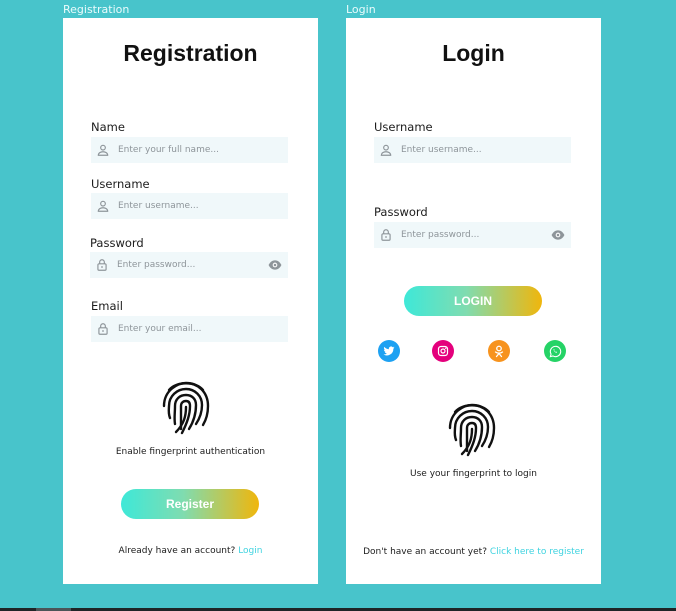 The width and height of the screenshot is (676, 611). What do you see at coordinates (473, 474) in the screenshot?
I see `fingerprint-caption: Use your fingerprint to login` at bounding box center [473, 474].